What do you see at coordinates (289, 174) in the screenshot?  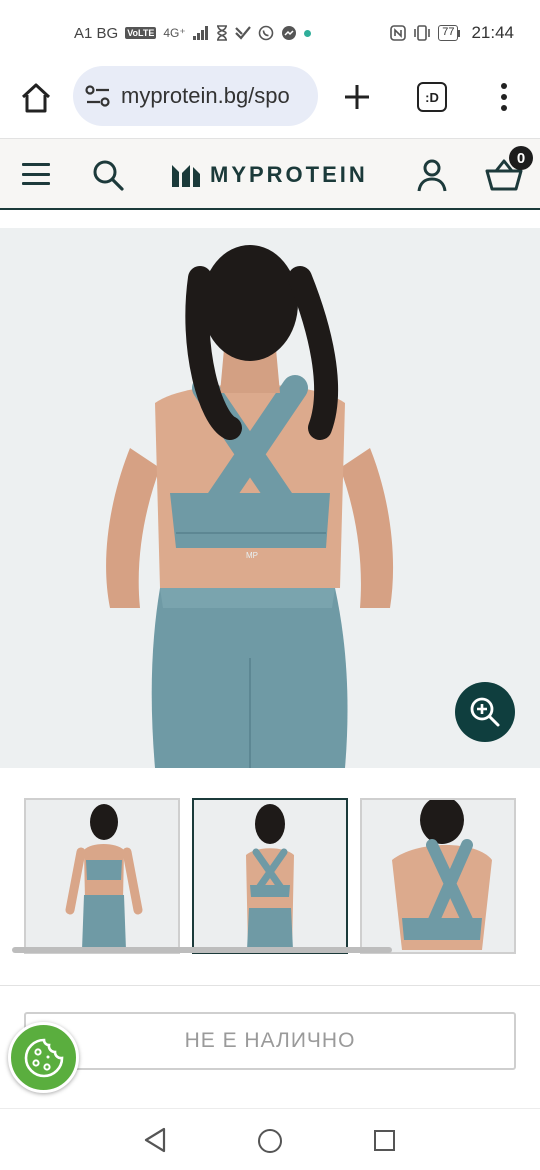 I see `logo-text: MYPROTEIN` at bounding box center [289, 174].